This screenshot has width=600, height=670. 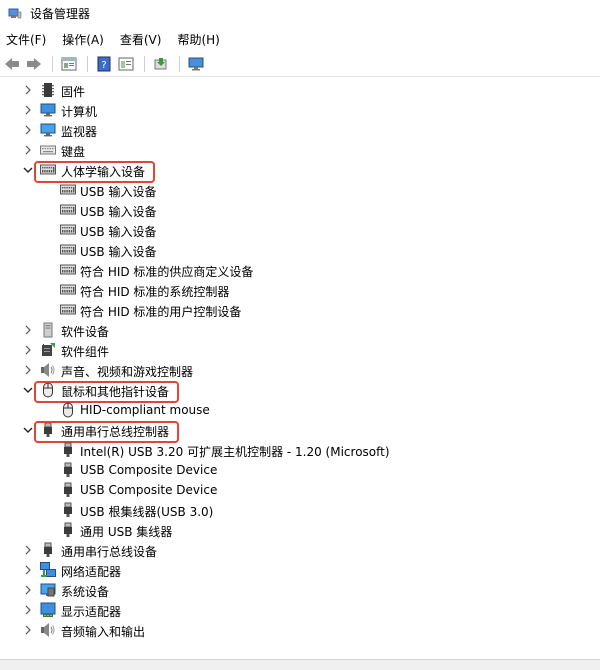 What do you see at coordinates (300, 110) in the screenshot?
I see `tree-category-row: 计算机` at bounding box center [300, 110].